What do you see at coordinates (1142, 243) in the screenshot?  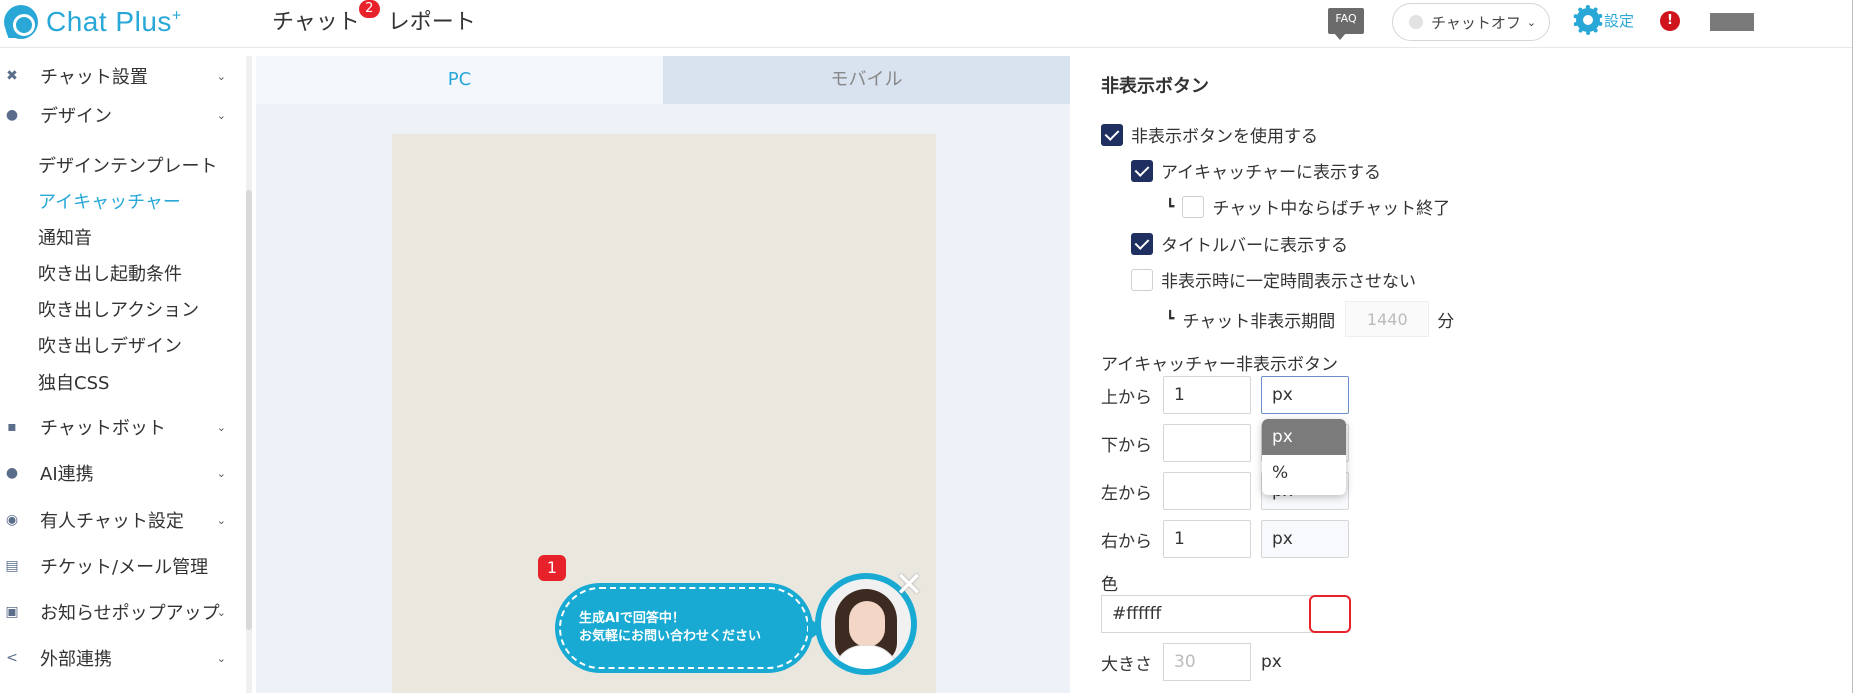 I see `show-on-titlebar-checkbox` at bounding box center [1142, 243].